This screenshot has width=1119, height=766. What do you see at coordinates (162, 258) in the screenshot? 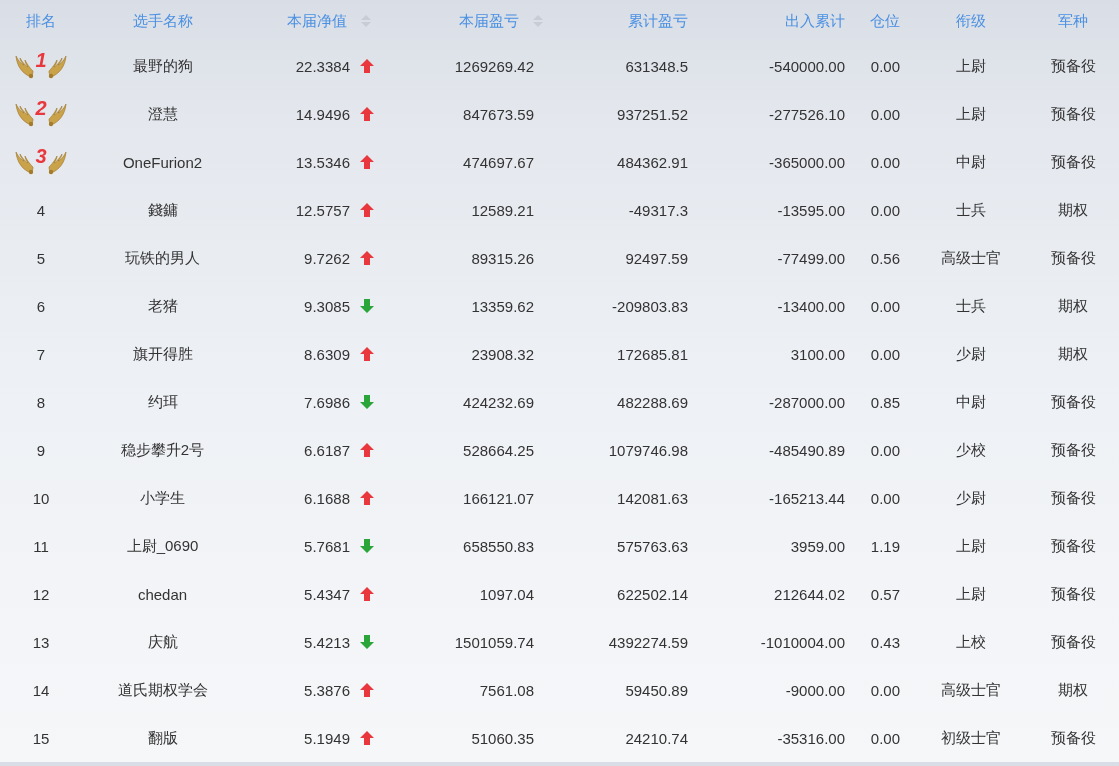
I see `player-name: 玩铁的男人` at bounding box center [162, 258].